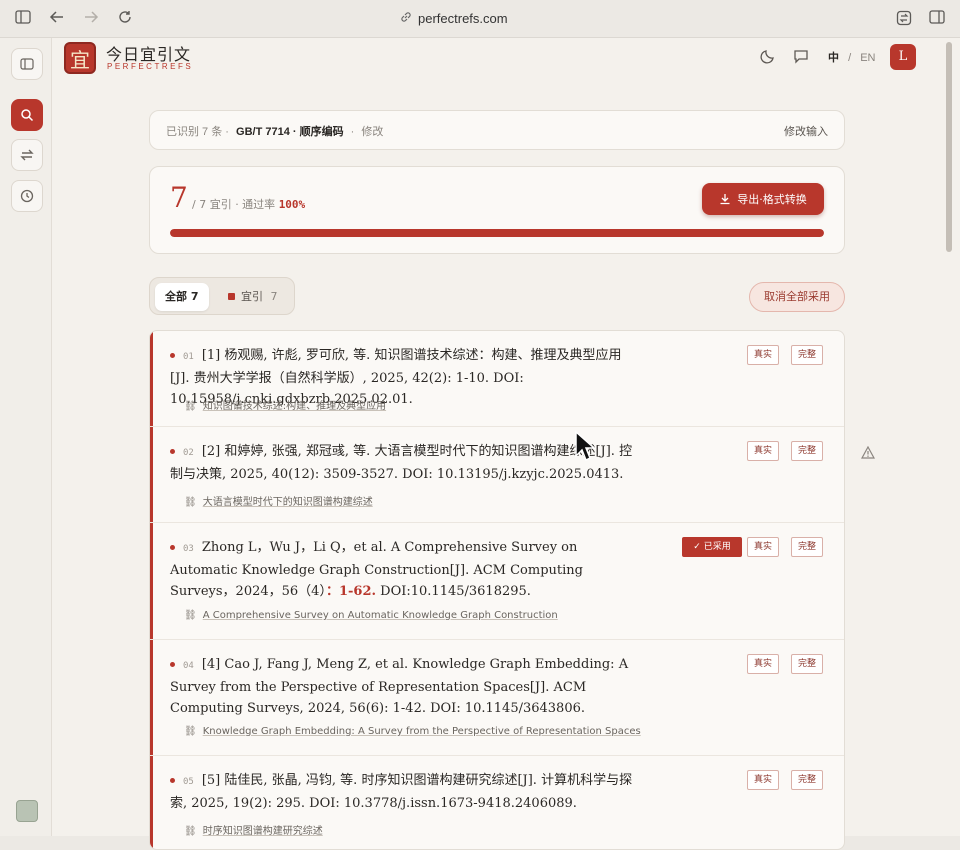  What do you see at coordinates (188, 666) in the screenshot?
I see `ref-number: 04` at bounding box center [188, 666].